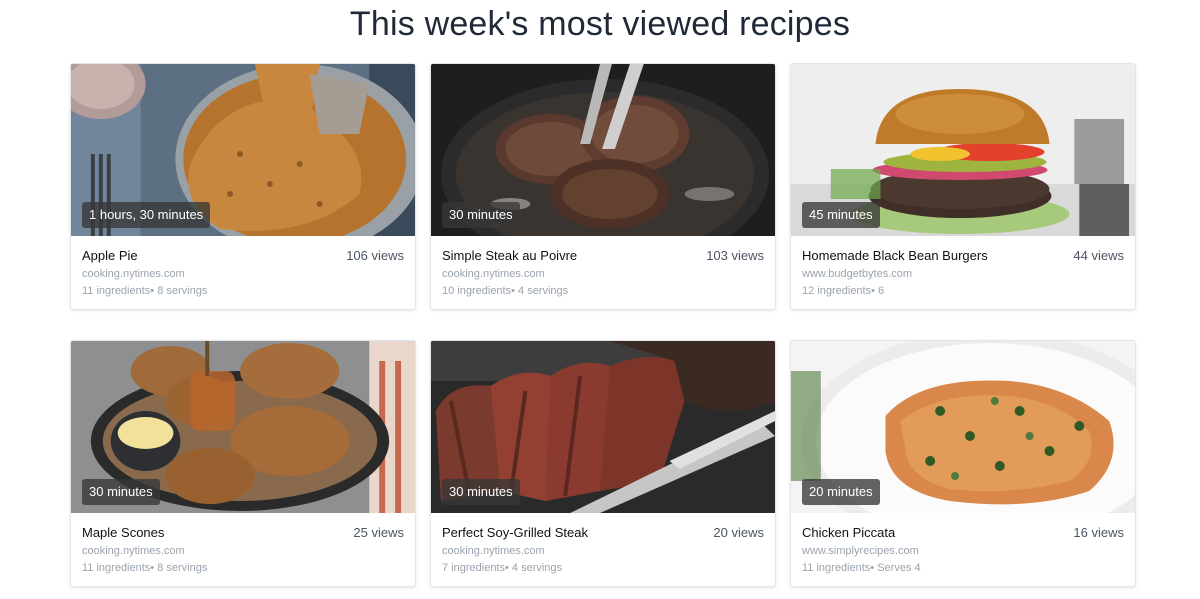  What do you see at coordinates (473, 568) in the screenshot?
I see `ingredient-count: 7 ingredients` at bounding box center [473, 568].